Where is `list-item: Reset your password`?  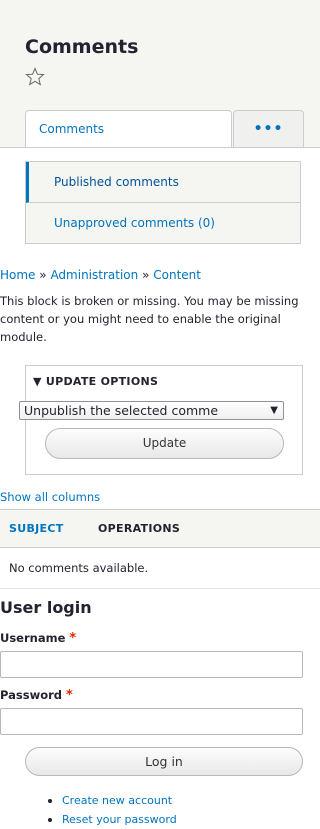
list-item: Reset your password is located at coordinates (88, 819).